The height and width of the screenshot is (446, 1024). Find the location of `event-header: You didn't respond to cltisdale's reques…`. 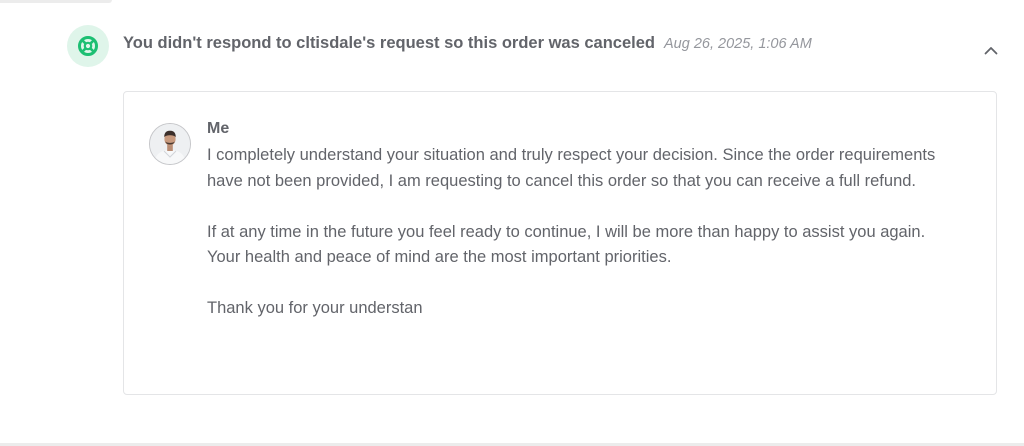

event-header: You didn't respond to cltisdale's reques… is located at coordinates (467, 45).